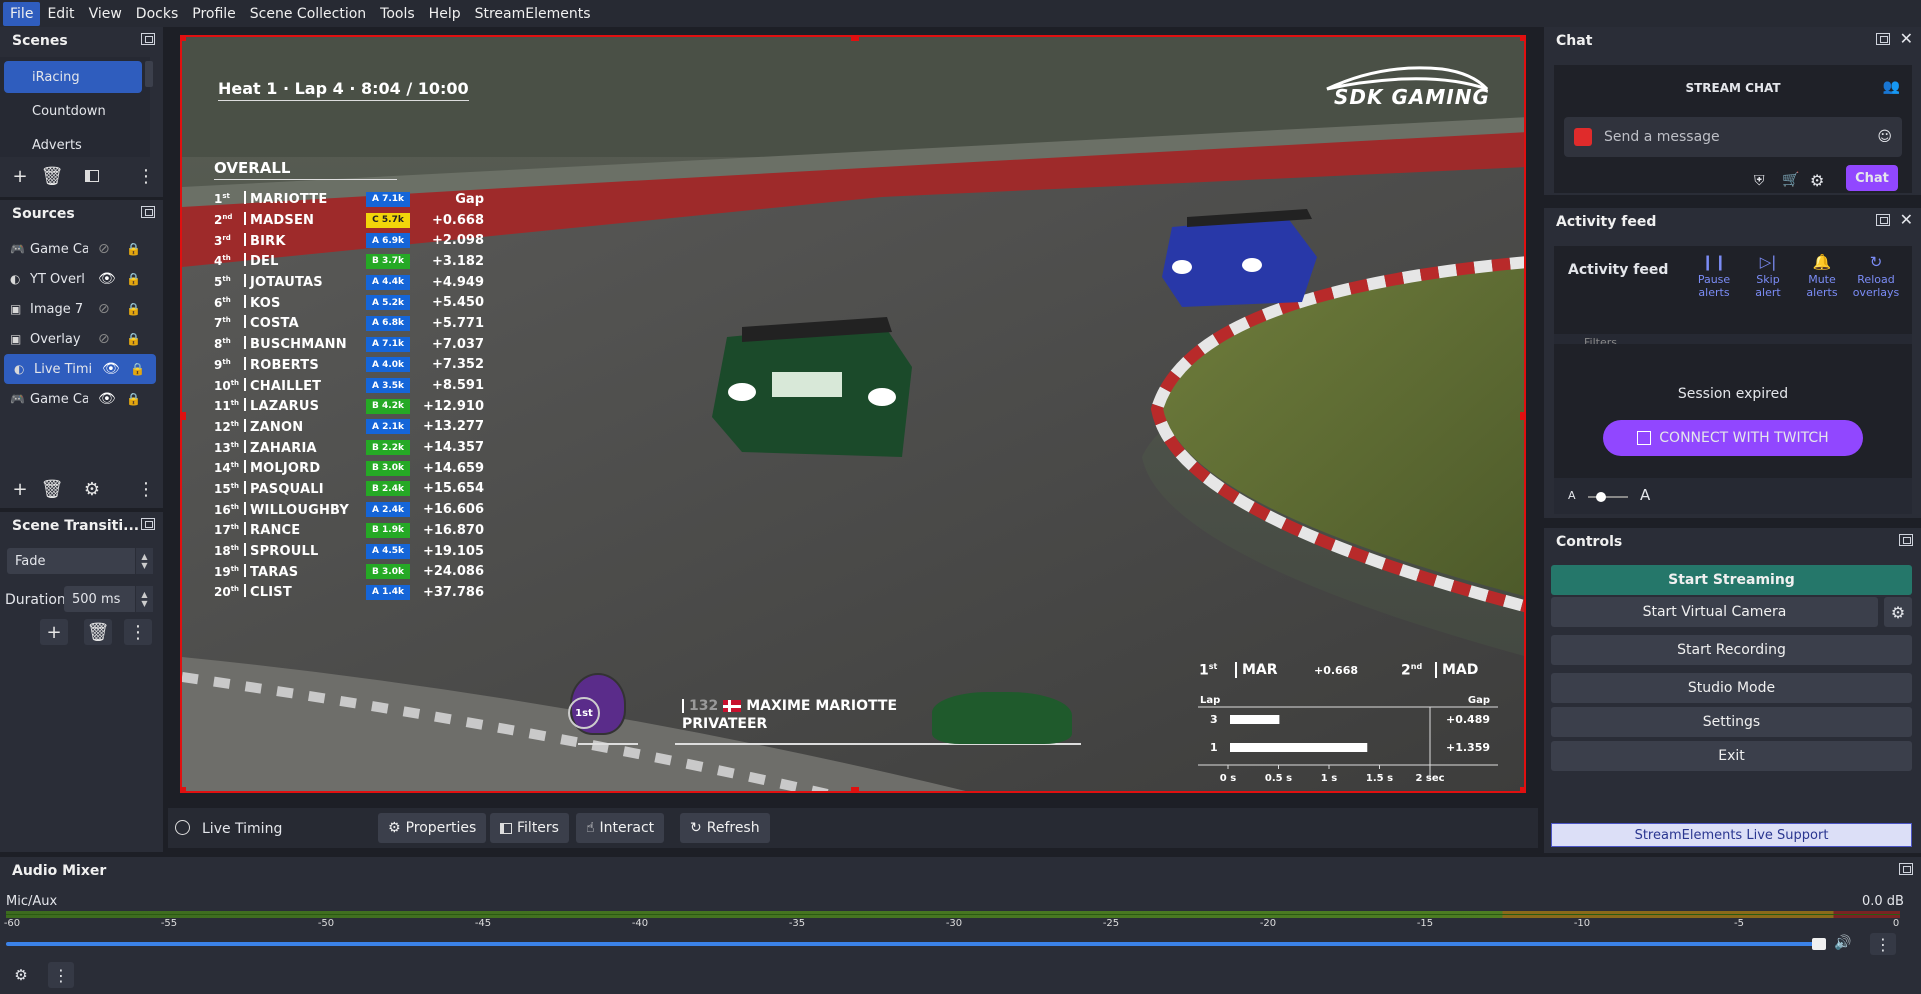 The image size is (1921, 994). Describe the element at coordinates (1731, 835) in the screenshot. I see `live-support-button: StreamElements Live Support` at that location.